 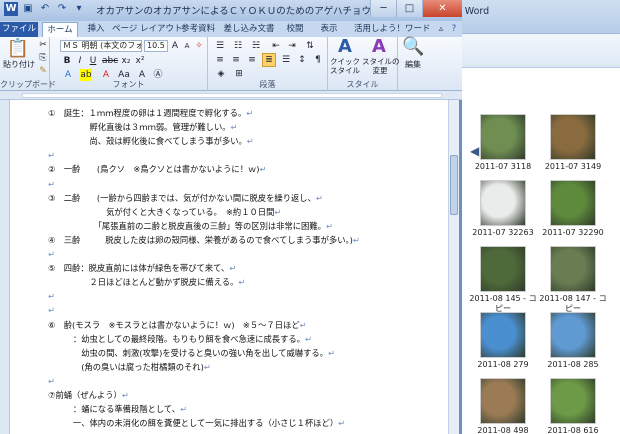 What do you see at coordinates (453, 267) in the screenshot?
I see `vertical-scrollbar` at bounding box center [453, 267].